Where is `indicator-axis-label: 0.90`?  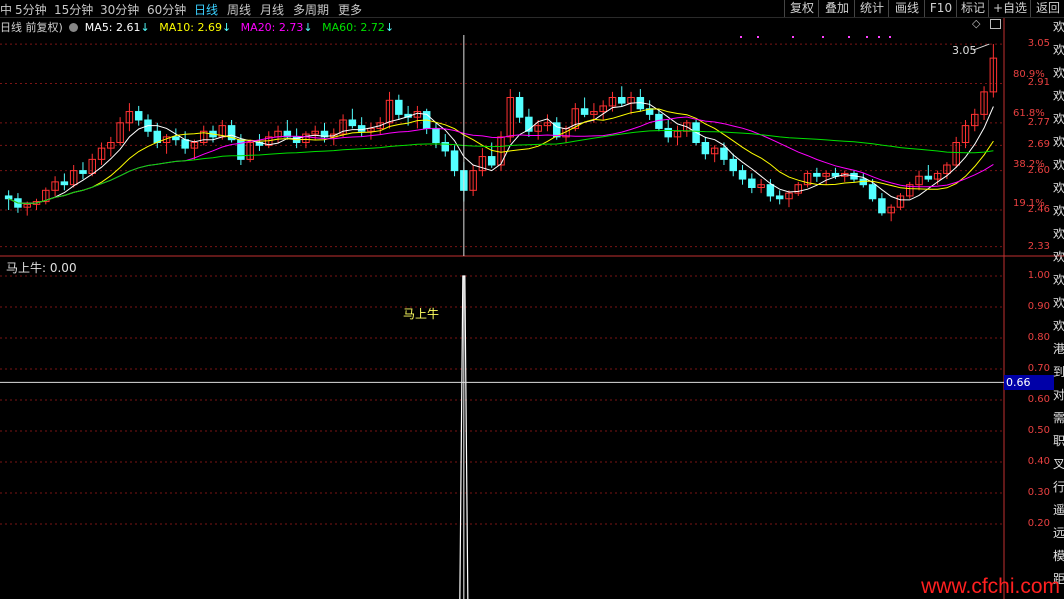
indicator-axis-label: 0.90 is located at coordinates (1038, 306).